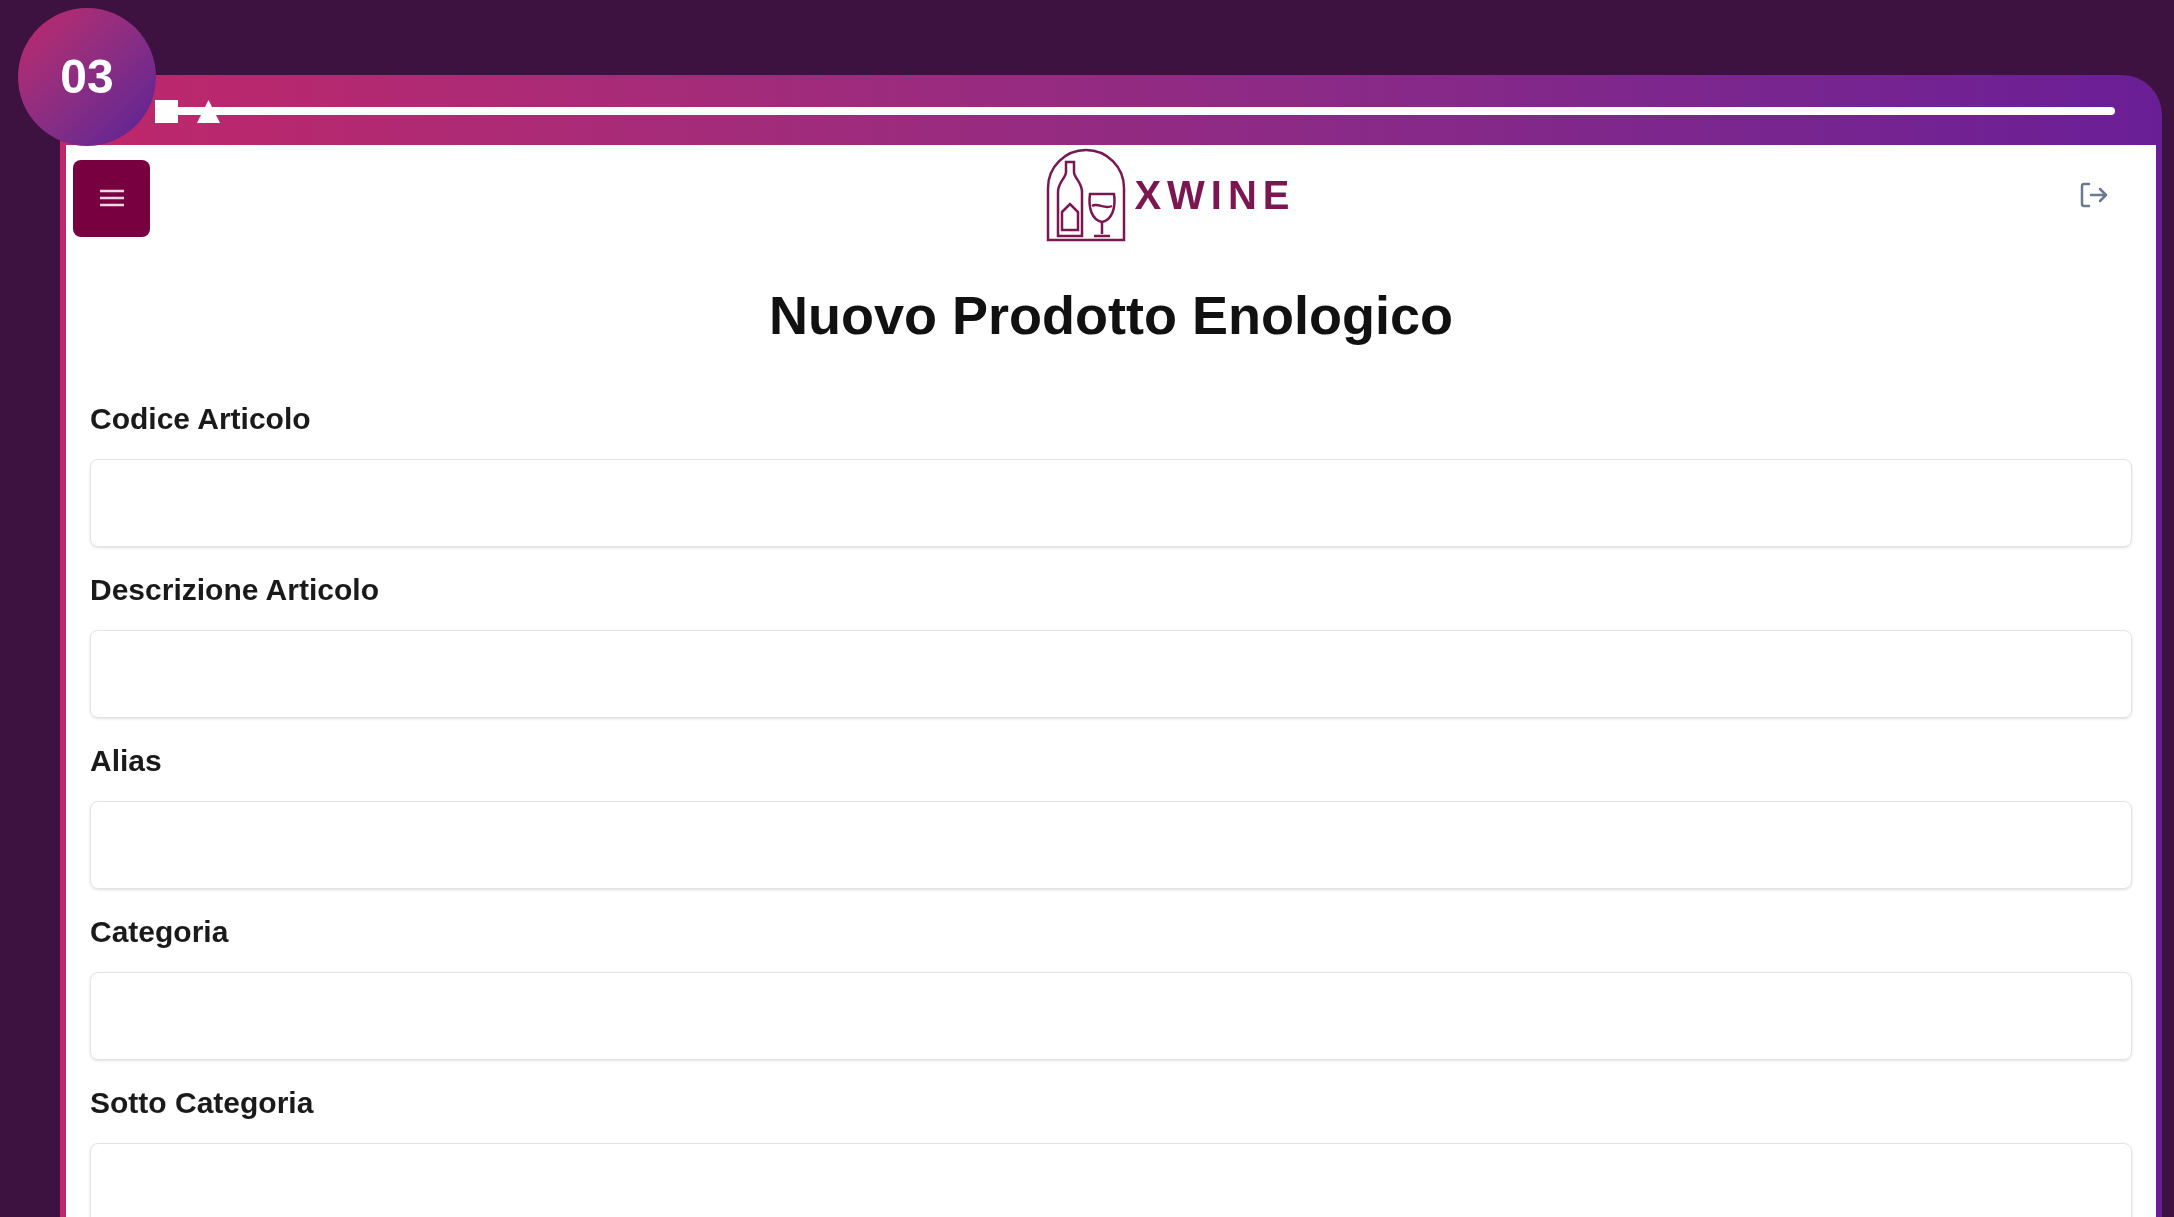  I want to click on field-label: Sotto Categoria, so click(202, 1103).